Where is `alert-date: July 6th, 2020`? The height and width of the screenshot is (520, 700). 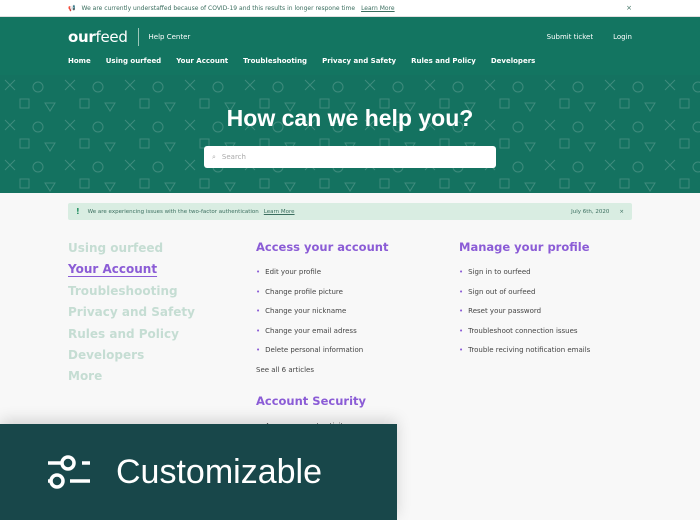
alert-date: July 6th, 2020 is located at coordinates (590, 211).